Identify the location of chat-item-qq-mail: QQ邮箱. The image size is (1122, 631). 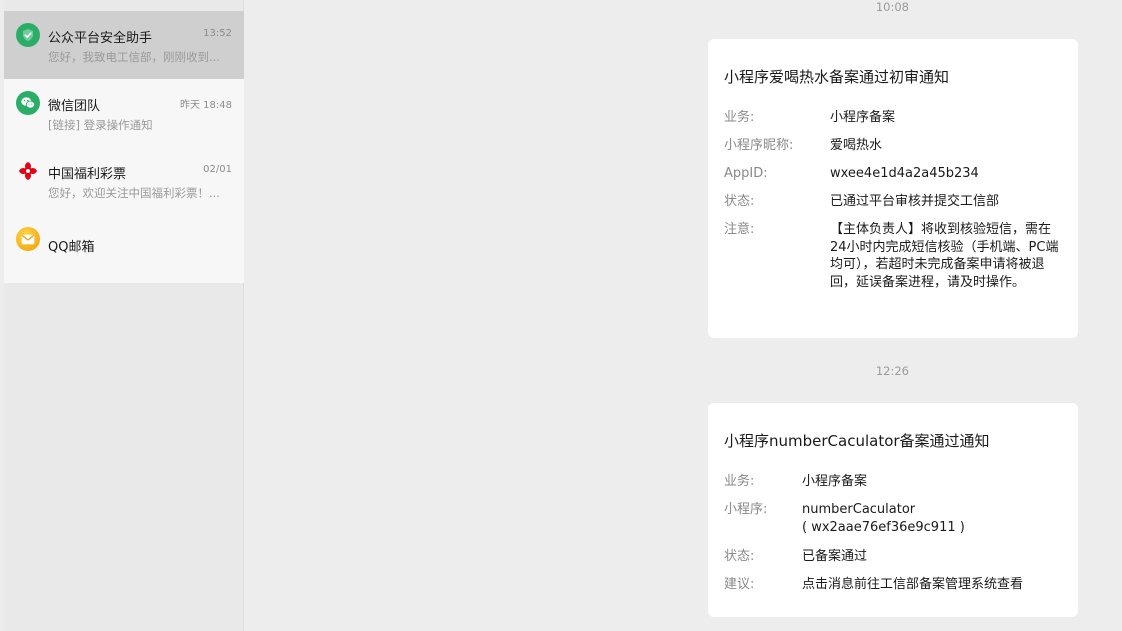
(124, 249).